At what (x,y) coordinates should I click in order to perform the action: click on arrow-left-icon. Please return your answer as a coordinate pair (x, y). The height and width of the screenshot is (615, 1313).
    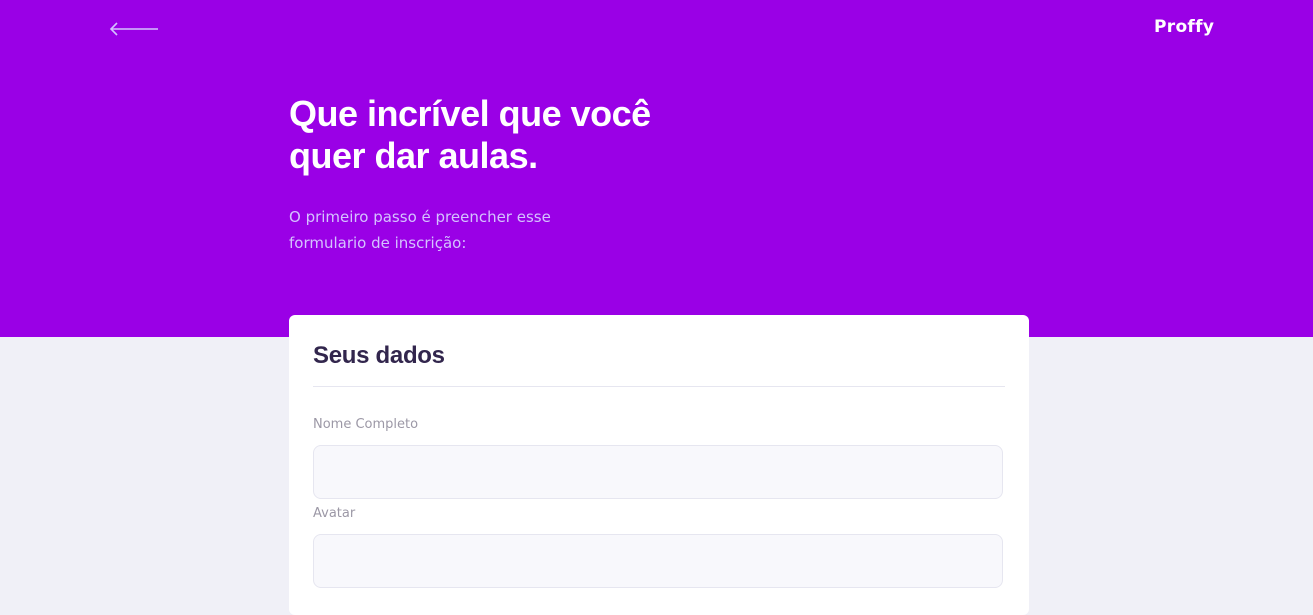
    Looking at the image, I should click on (134, 29).